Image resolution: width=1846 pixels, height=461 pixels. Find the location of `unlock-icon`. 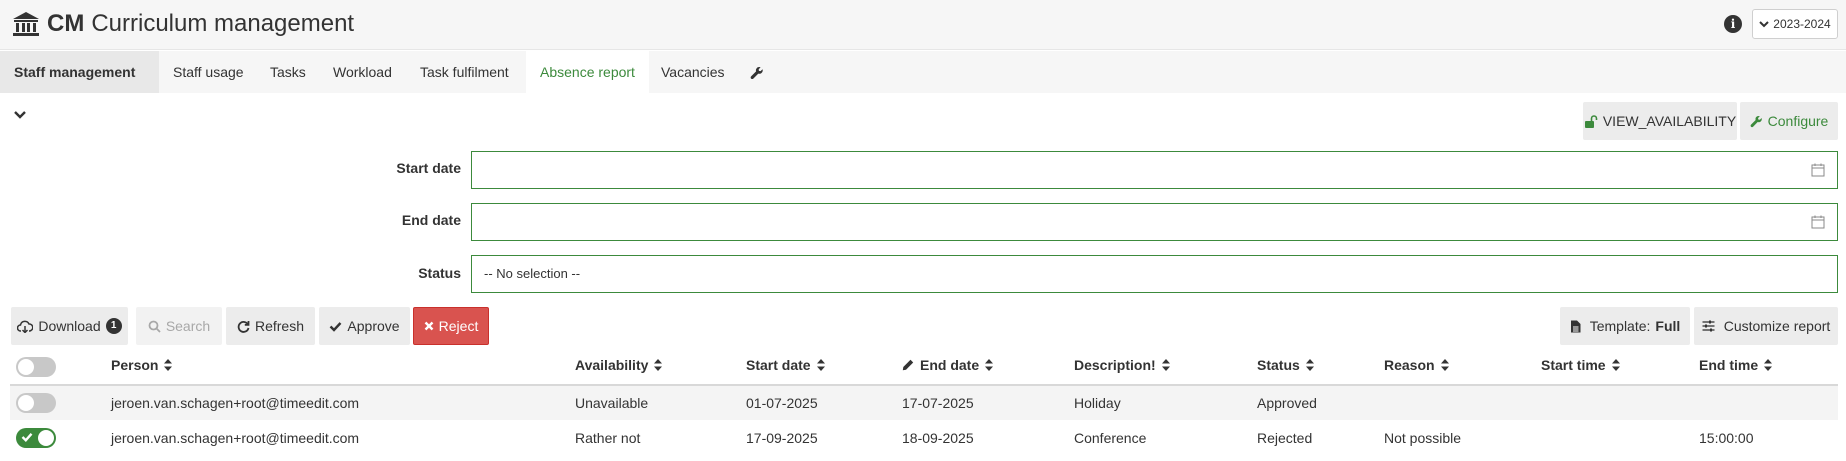

unlock-icon is located at coordinates (1591, 121).